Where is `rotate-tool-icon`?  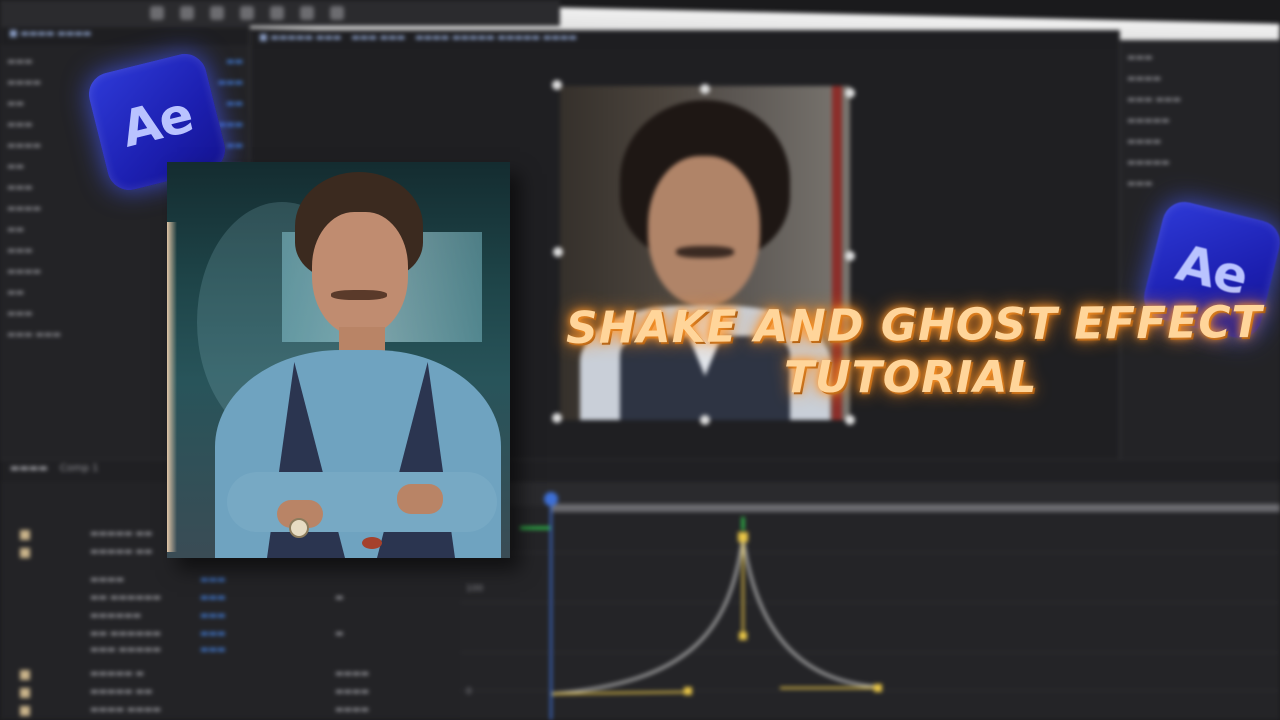
rotate-tool-icon is located at coordinates (247, 13).